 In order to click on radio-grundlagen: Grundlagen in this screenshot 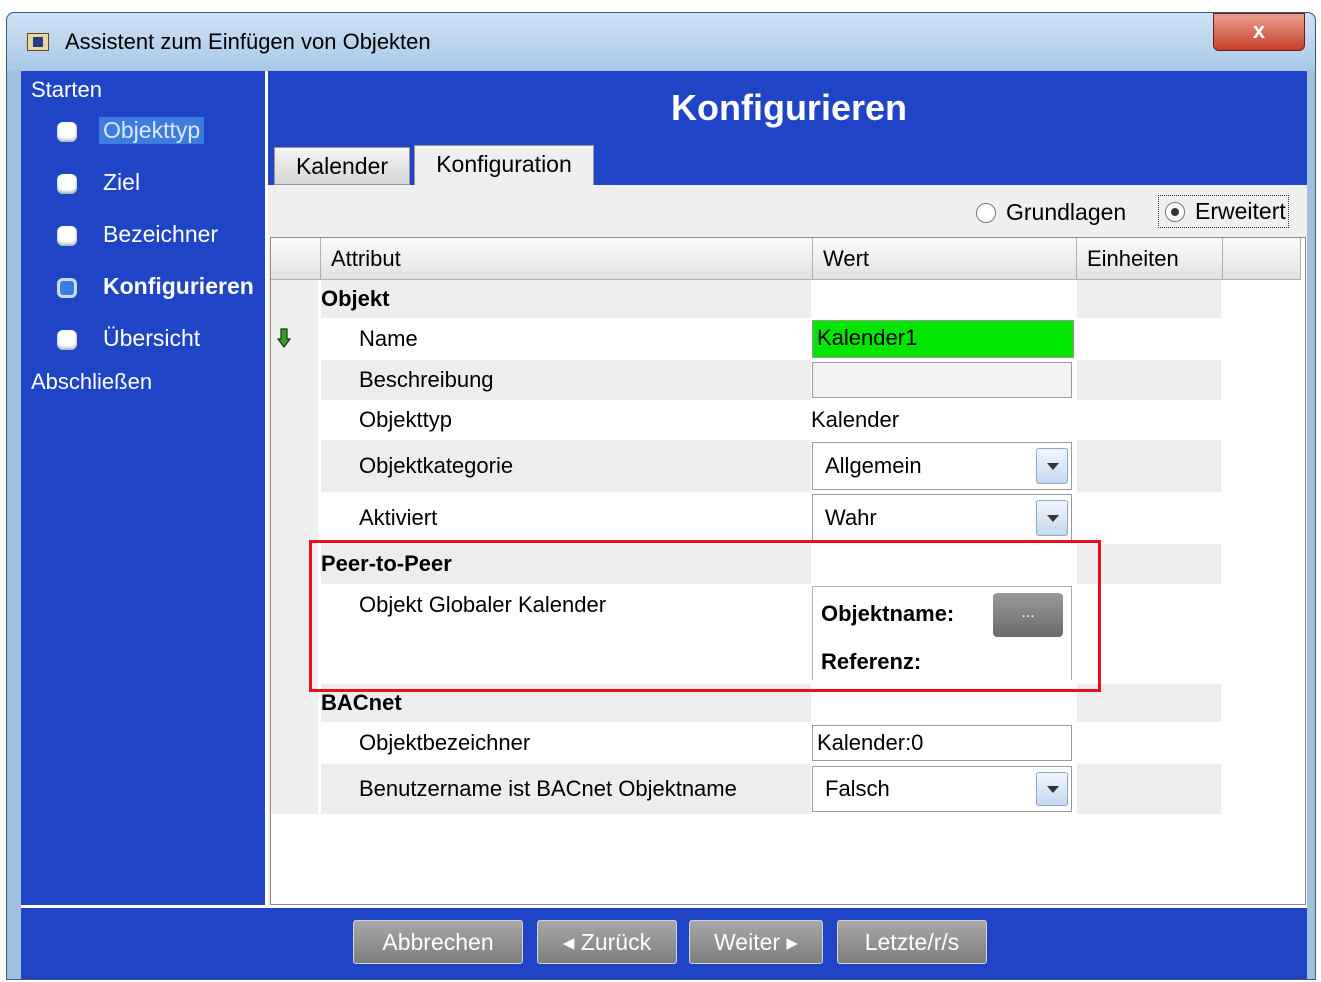, I will do `click(1051, 212)`.